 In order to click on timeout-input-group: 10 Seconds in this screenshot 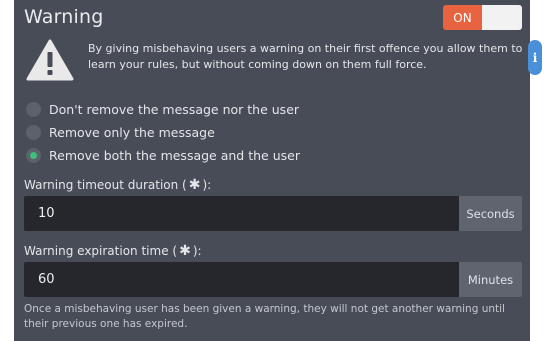, I will do `click(273, 213)`.